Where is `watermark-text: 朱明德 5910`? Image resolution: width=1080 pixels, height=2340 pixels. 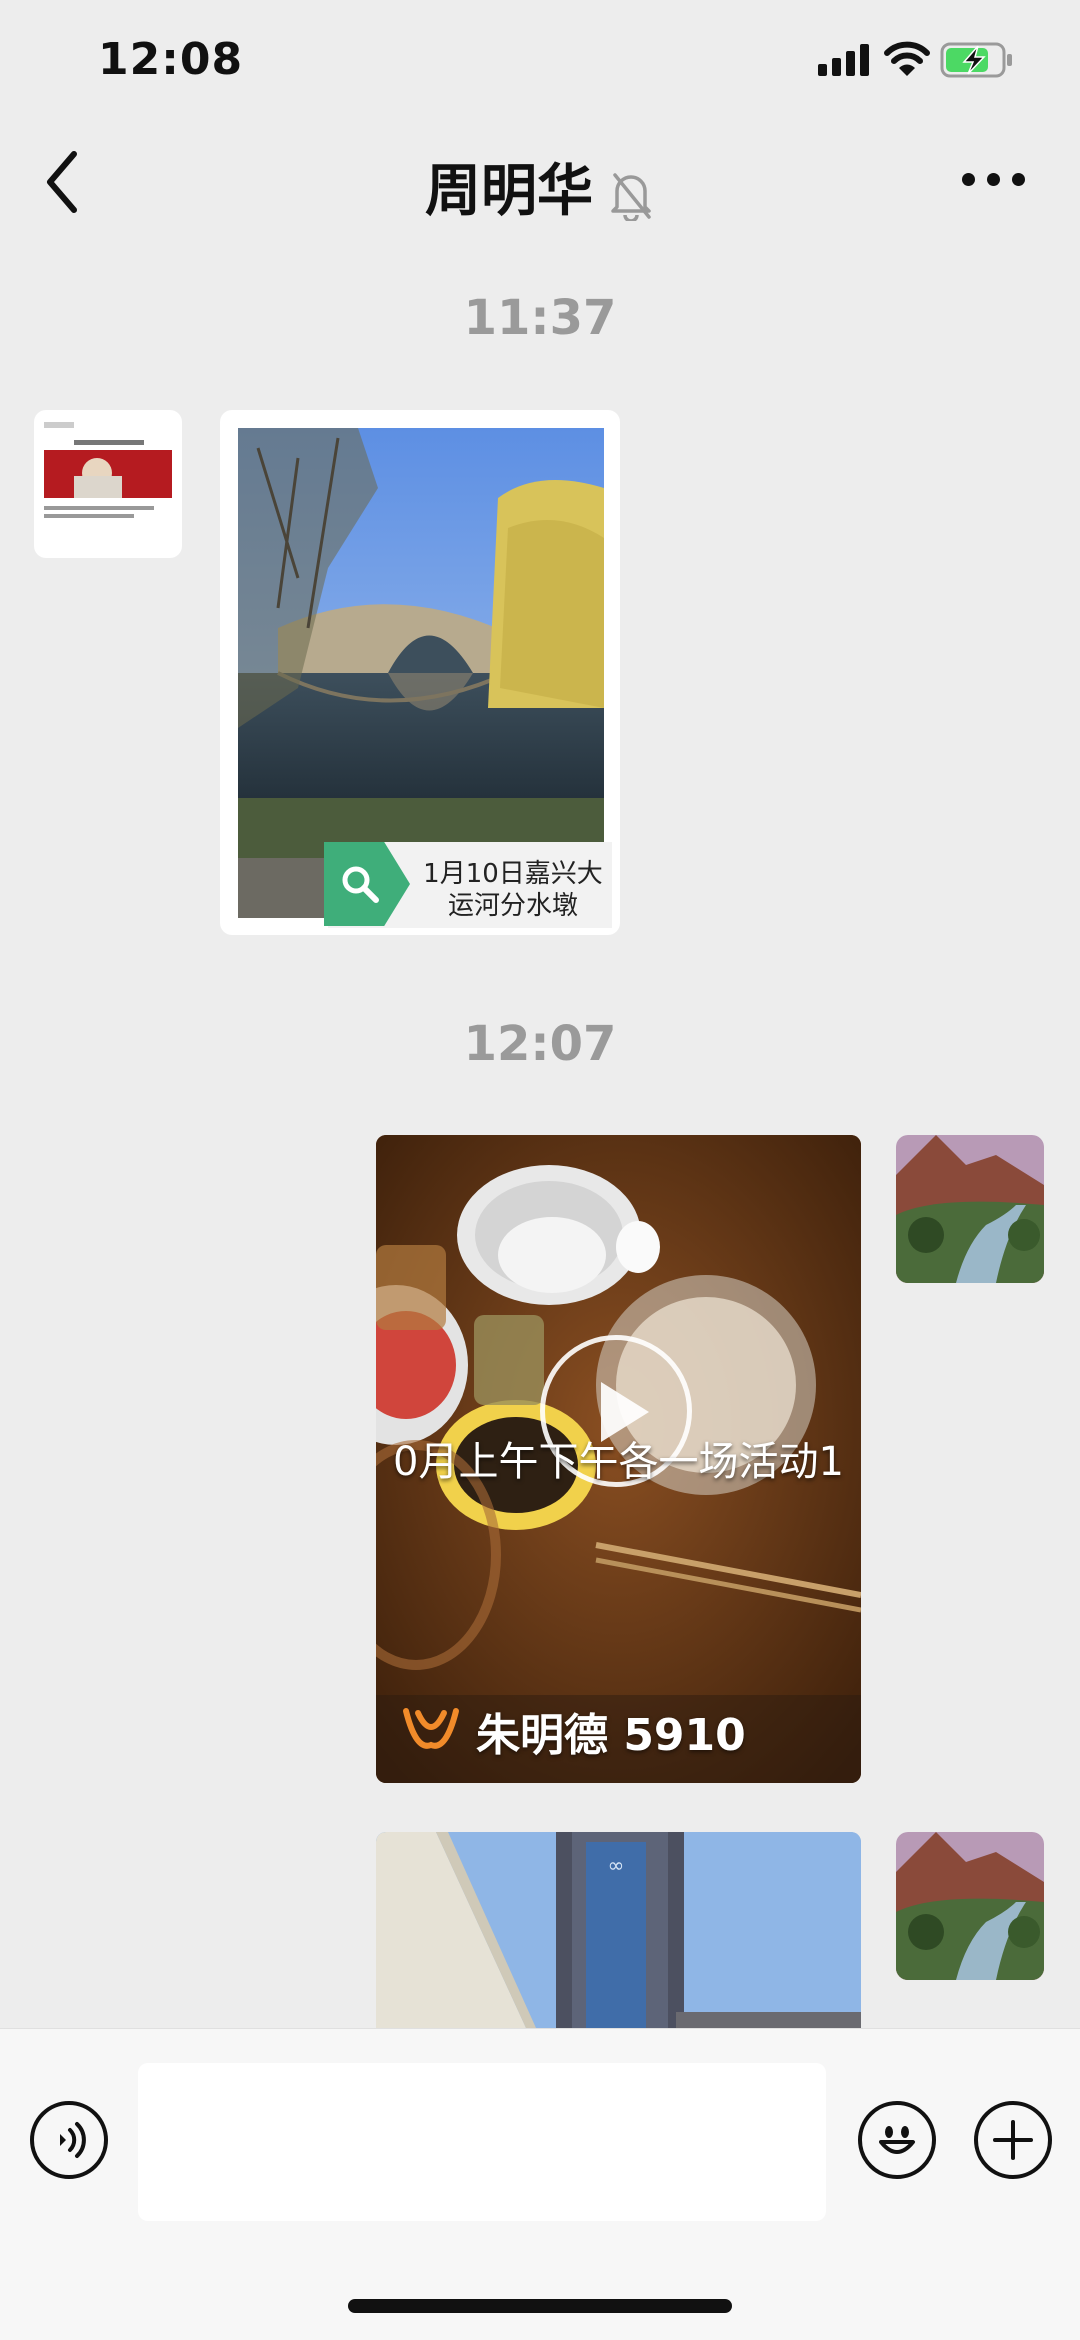
watermark-text: 朱明德 5910 is located at coordinates (611, 1735).